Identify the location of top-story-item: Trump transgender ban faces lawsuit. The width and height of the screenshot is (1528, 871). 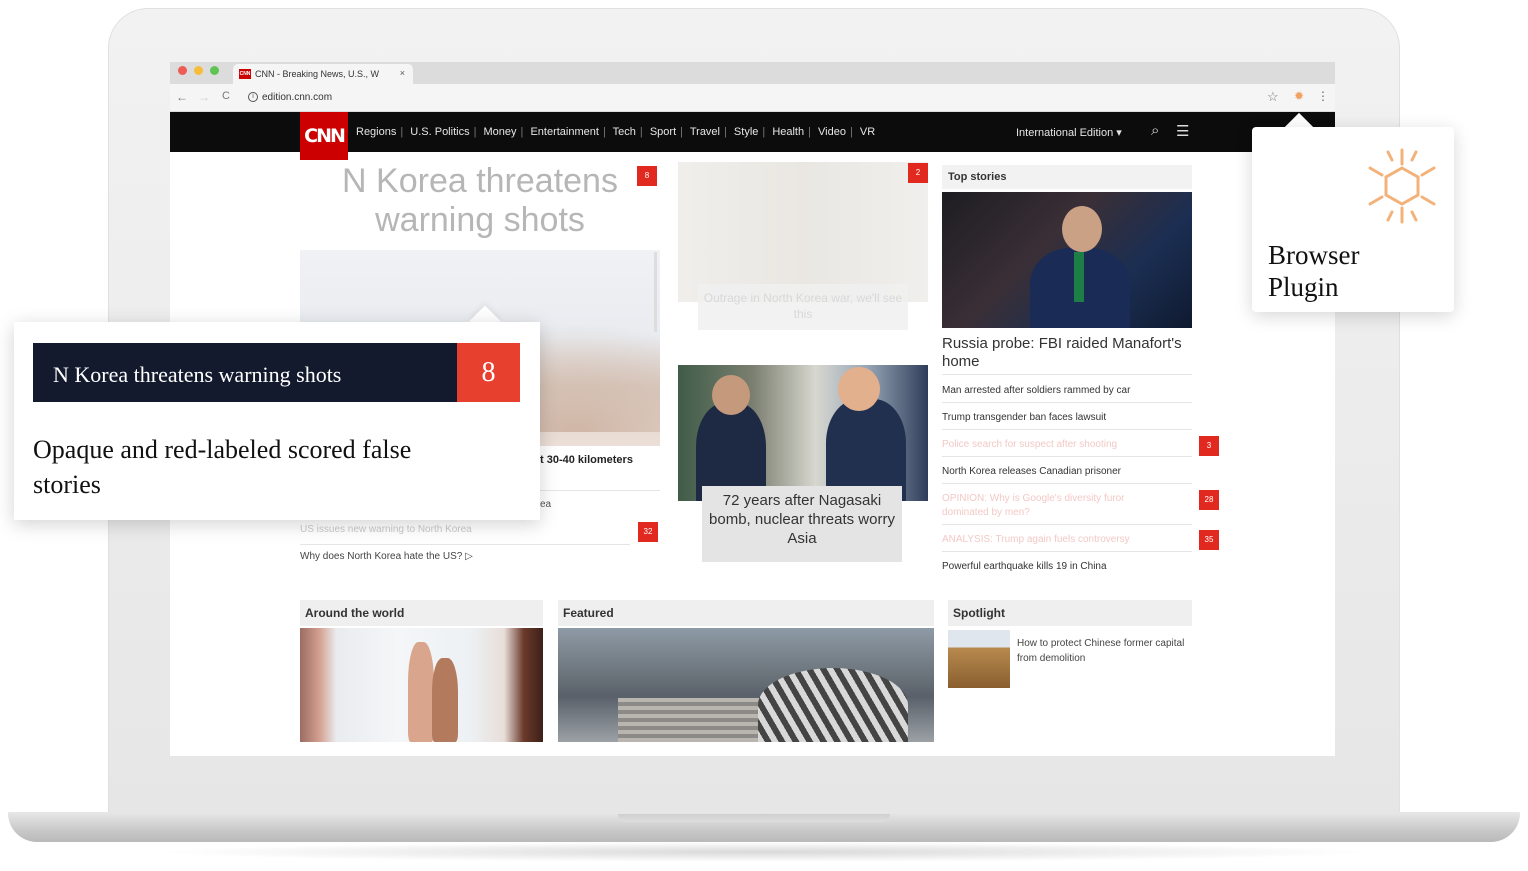
(1024, 417).